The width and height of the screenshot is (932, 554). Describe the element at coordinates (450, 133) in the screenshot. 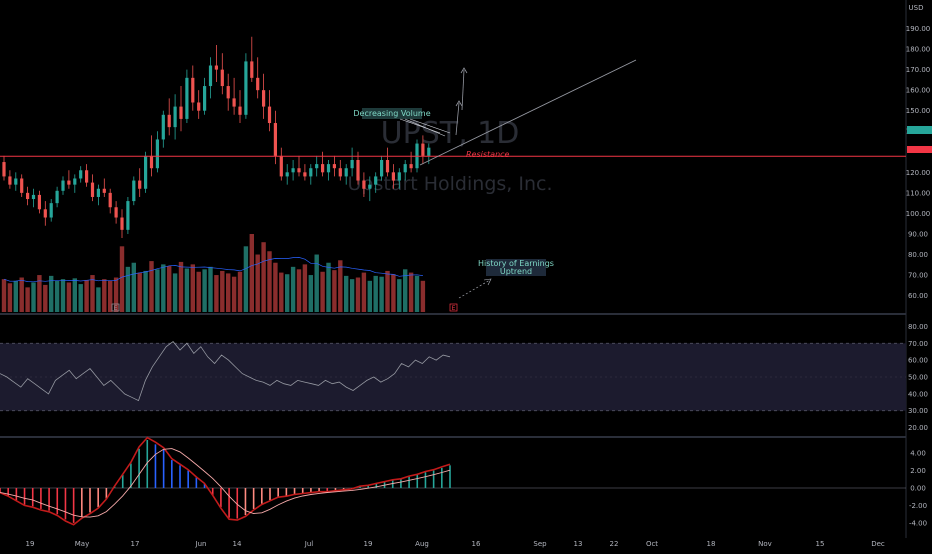

I see `watermark-title: UPST, 1D` at that location.